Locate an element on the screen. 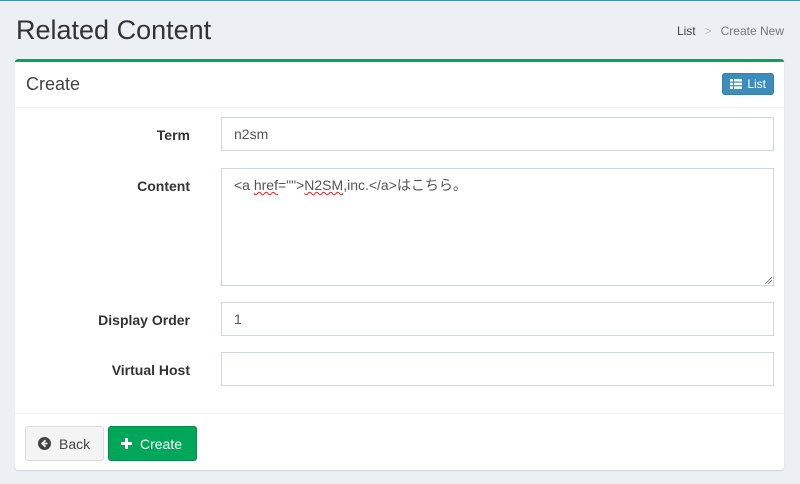 This screenshot has height=484, width=800. list-button-label: List is located at coordinates (756, 84).